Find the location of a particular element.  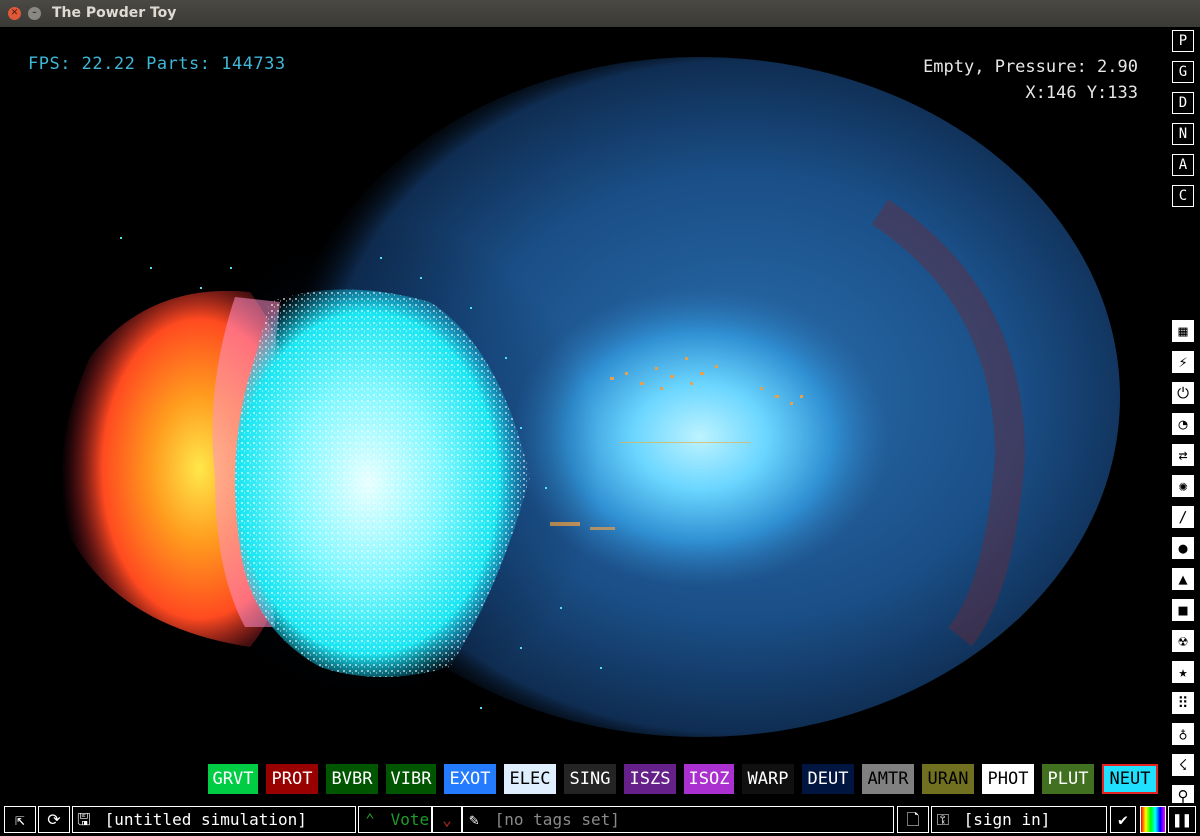

reload-icon: ⟳ is located at coordinates (54, 819).